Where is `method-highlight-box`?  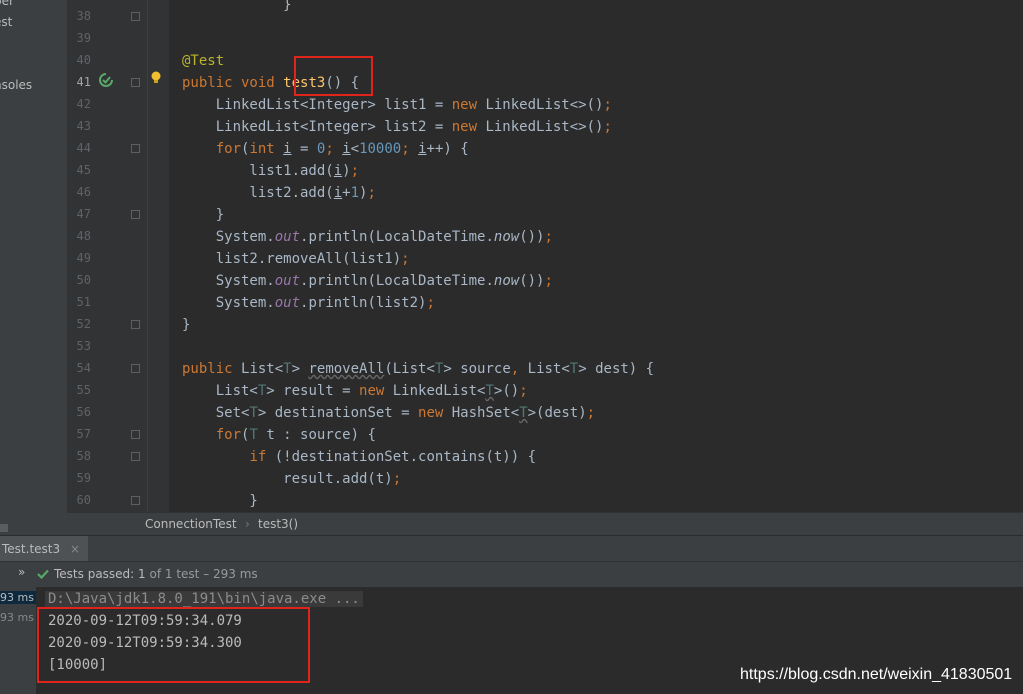 method-highlight-box is located at coordinates (333, 76).